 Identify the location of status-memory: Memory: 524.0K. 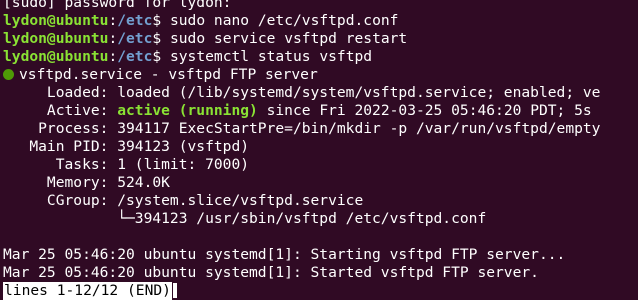
(86, 182).